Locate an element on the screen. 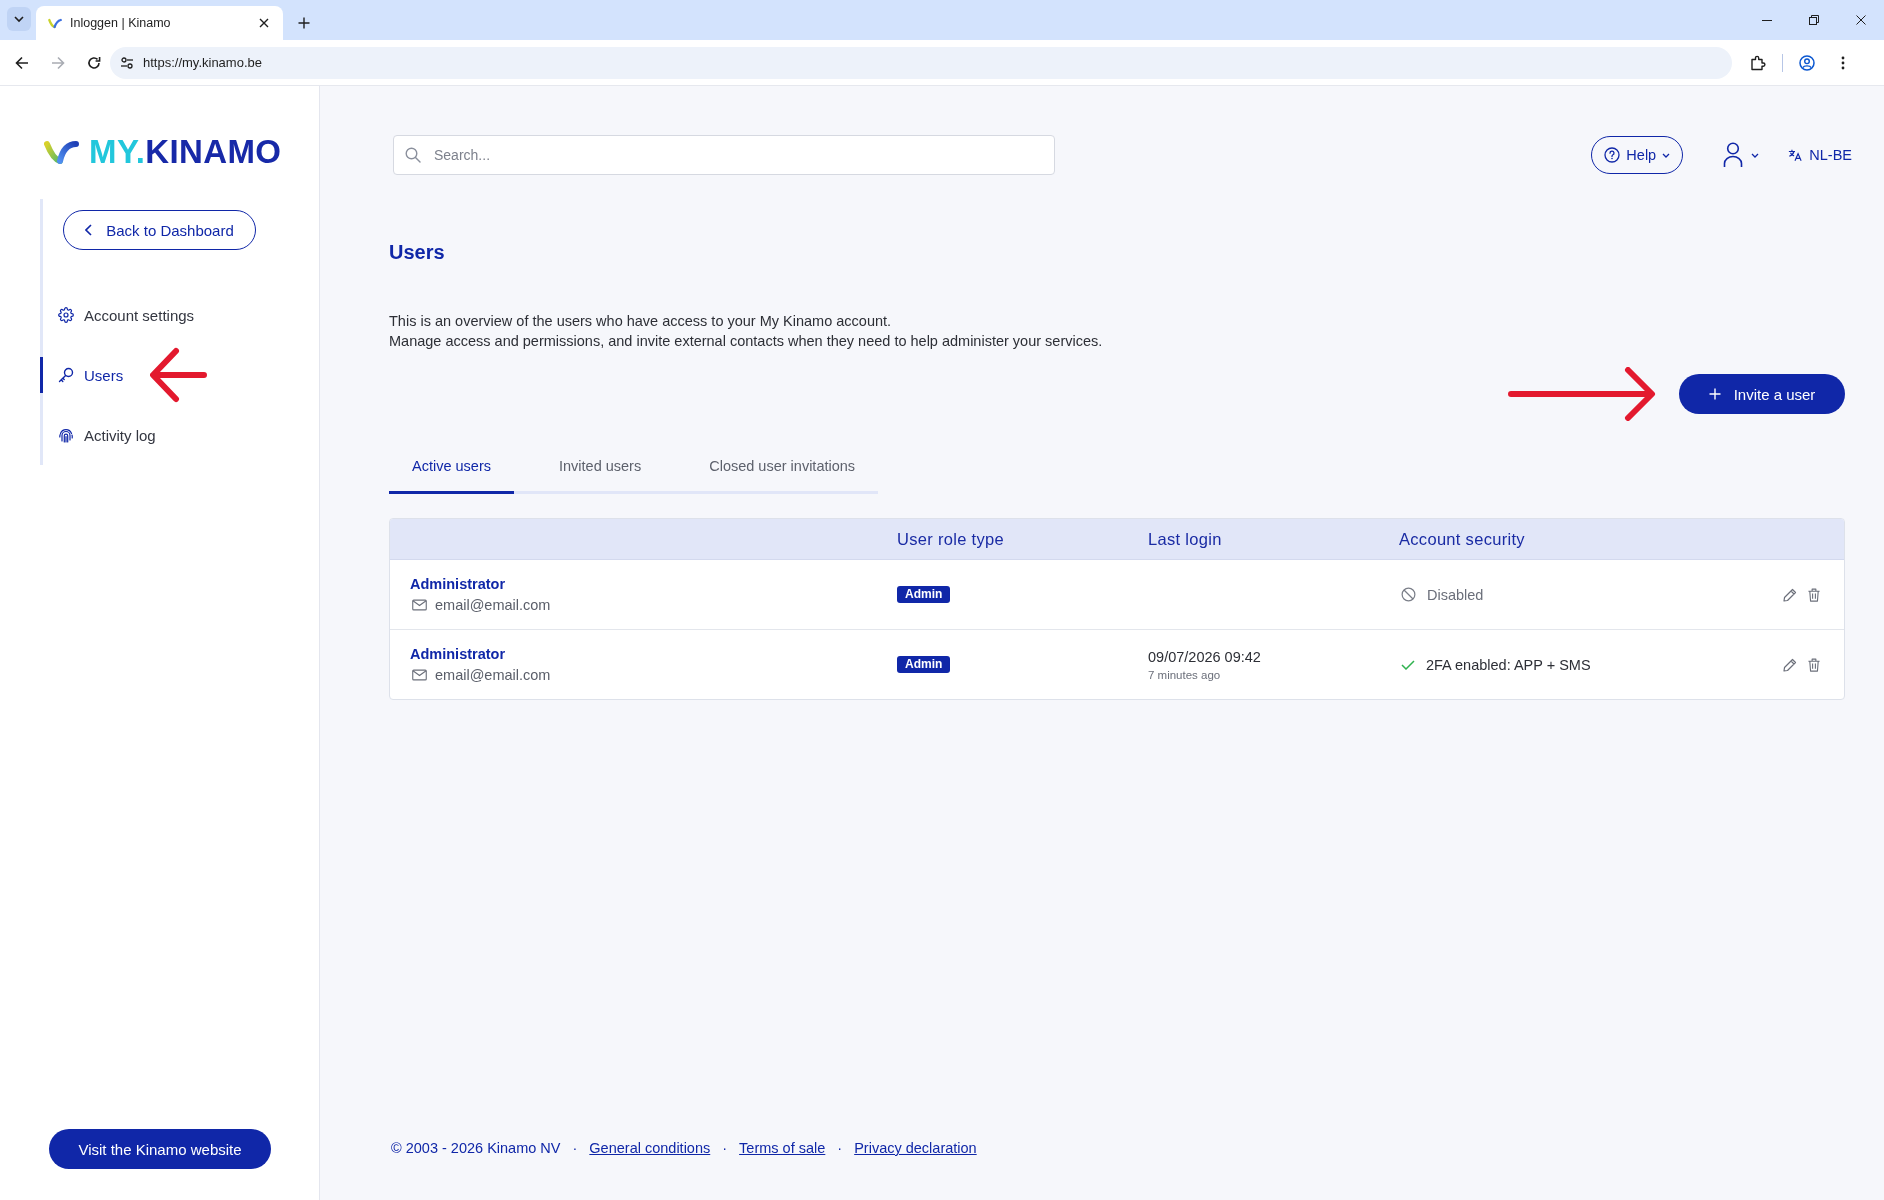 The height and width of the screenshot is (1200, 1884). account-menu-button is located at coordinates (1741, 155).